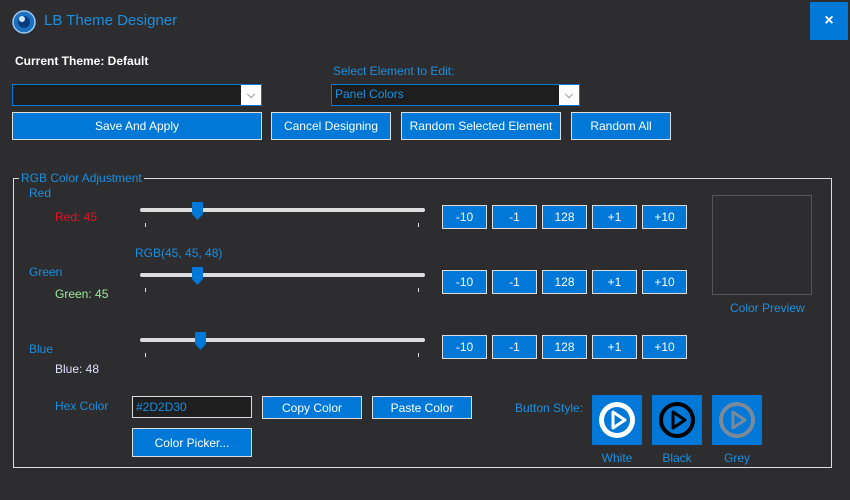 This screenshot has width=850, height=500. I want to click on green-channel-label: Green, so click(46, 272).